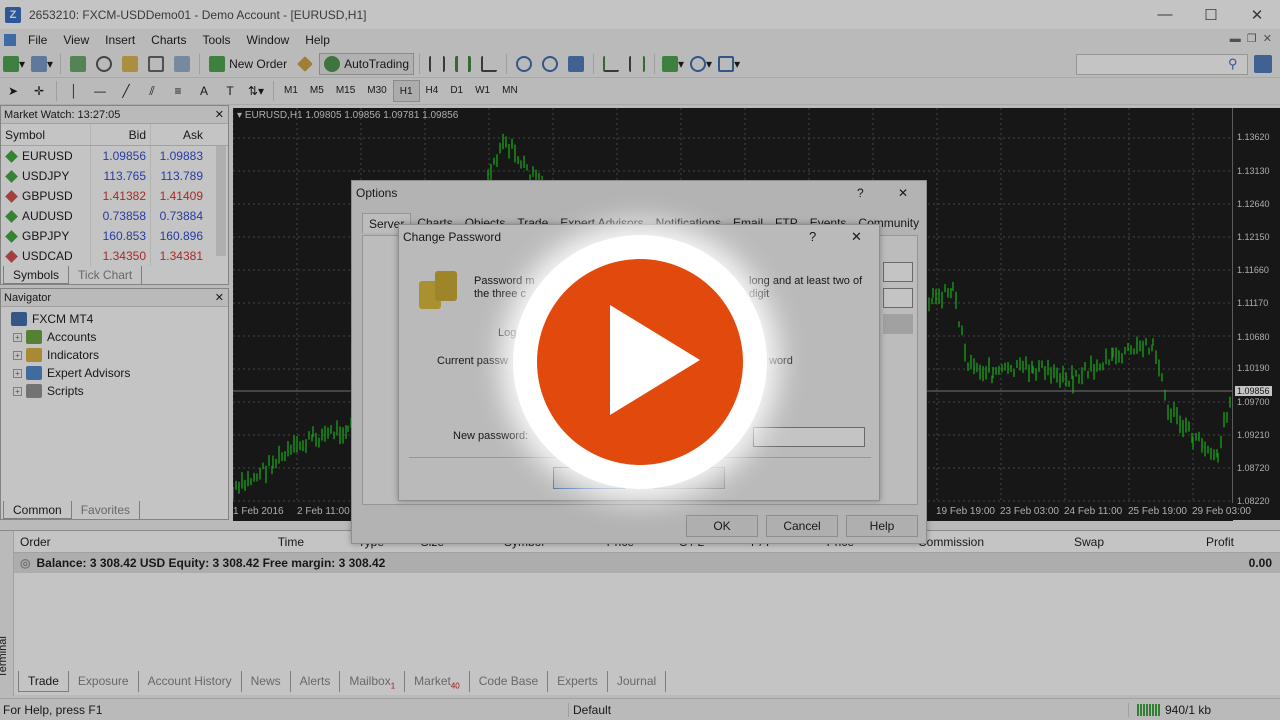  Describe the element at coordinates (655, 360) in the screenshot. I see `play-icon` at that location.